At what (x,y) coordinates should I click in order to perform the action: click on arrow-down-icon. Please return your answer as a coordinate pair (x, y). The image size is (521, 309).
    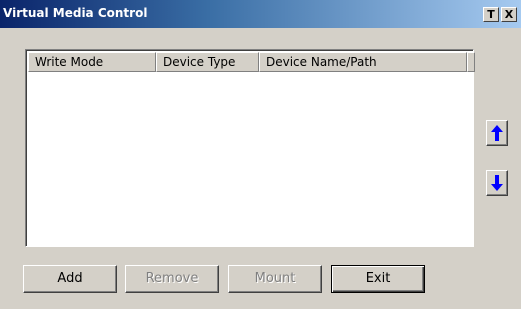
    Looking at the image, I should click on (497, 183).